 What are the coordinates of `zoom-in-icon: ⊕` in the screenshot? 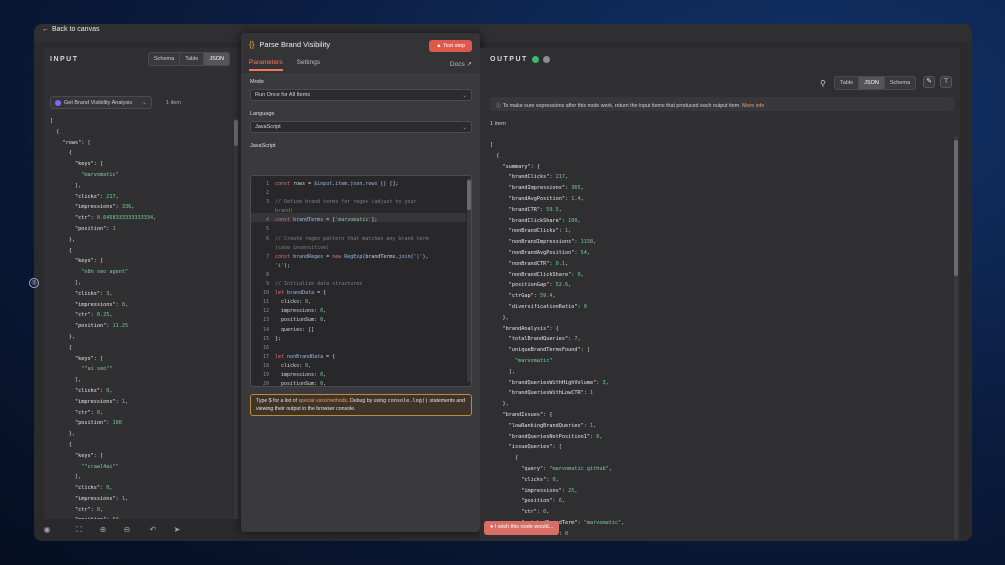 It's located at (103, 531).